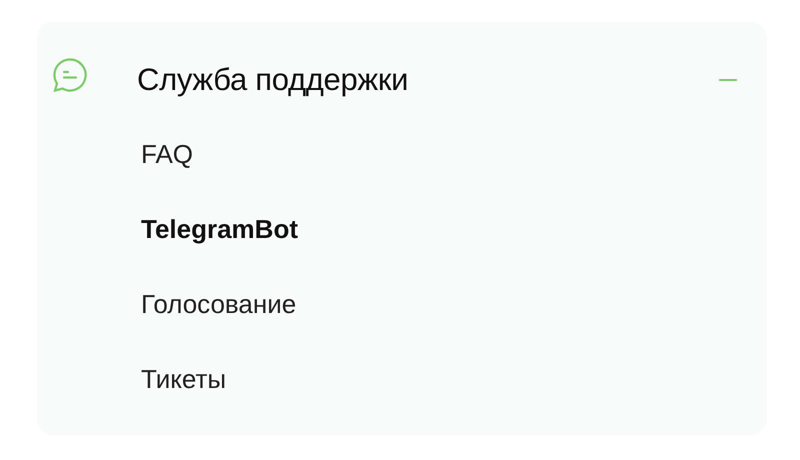  I want to click on menu-item: TelegramBot, so click(219, 250).